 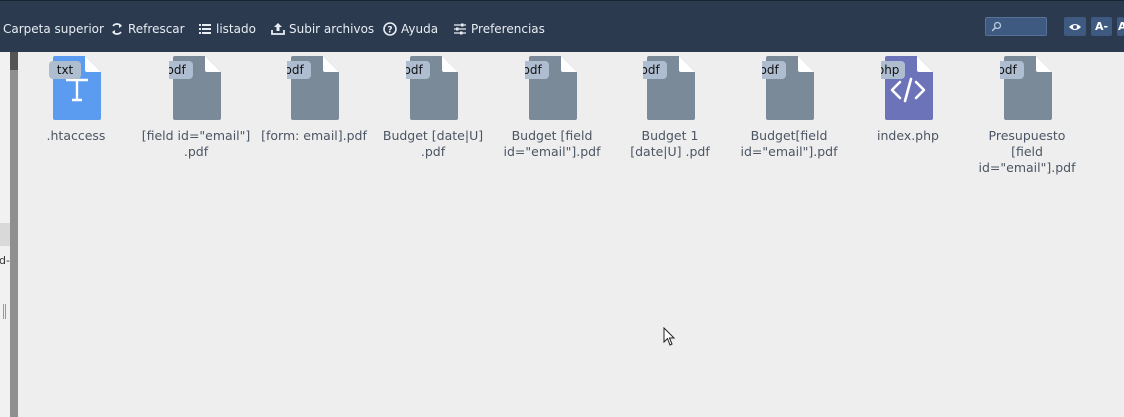 What do you see at coordinates (552, 143) in the screenshot?
I see `file-name: Budget [field id="email"].pdf` at bounding box center [552, 143].